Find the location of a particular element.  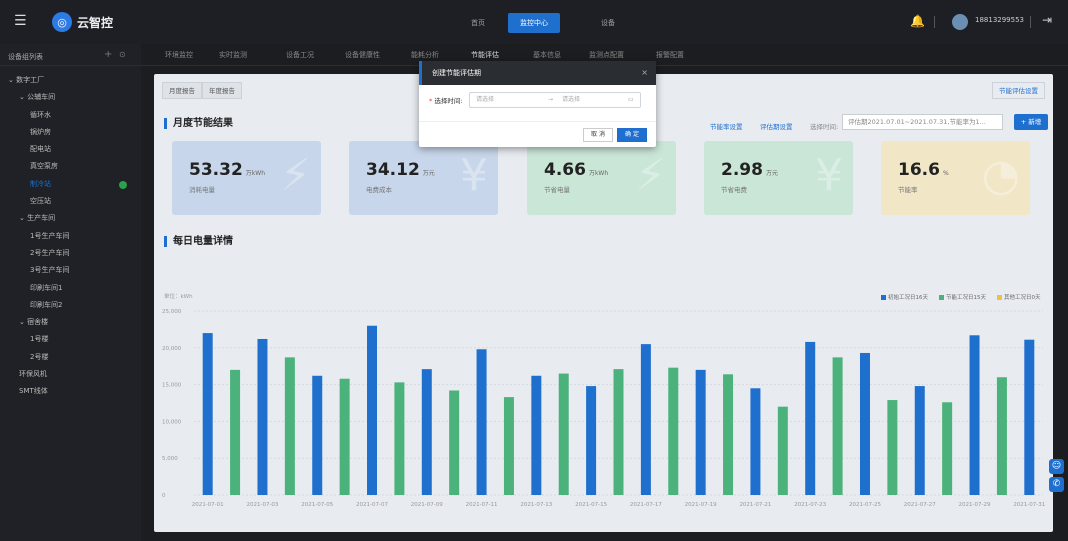

calendar-icon: ▭ is located at coordinates (631, 100).